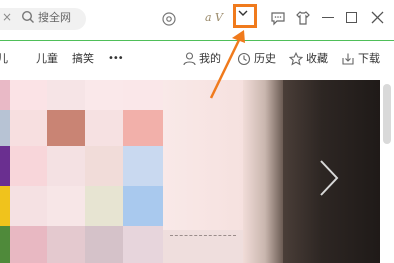 The height and width of the screenshot is (263, 394). I want to click on maximize-icon, so click(351, 17).